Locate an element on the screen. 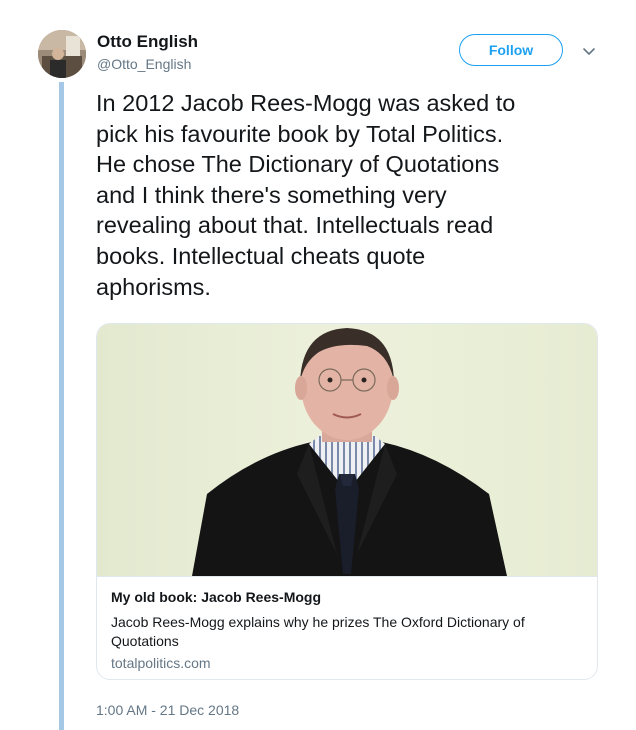 The image size is (636, 730). avatar is located at coordinates (62, 54).